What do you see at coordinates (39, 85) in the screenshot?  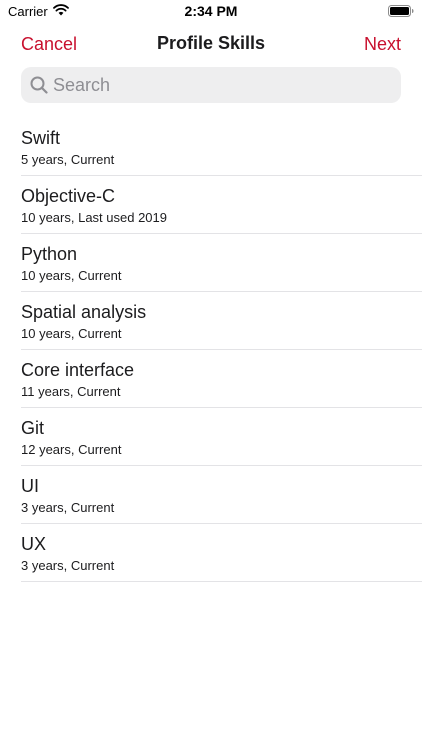 I see `search-icon` at bounding box center [39, 85].